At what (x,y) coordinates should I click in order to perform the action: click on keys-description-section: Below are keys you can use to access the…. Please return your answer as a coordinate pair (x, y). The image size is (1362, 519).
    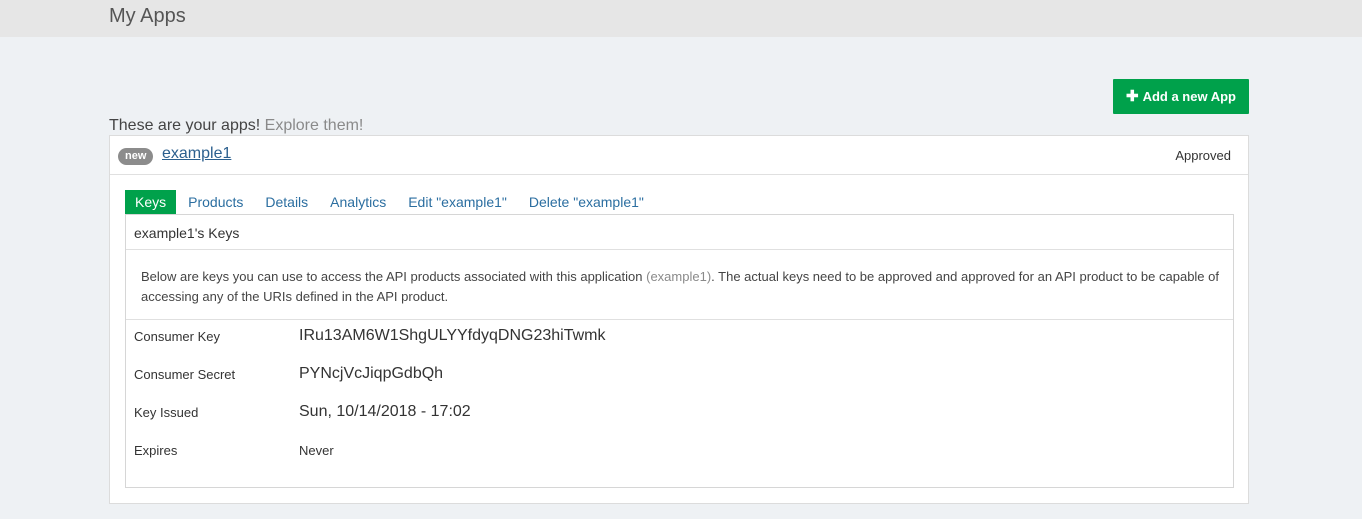
    Looking at the image, I should click on (679, 284).